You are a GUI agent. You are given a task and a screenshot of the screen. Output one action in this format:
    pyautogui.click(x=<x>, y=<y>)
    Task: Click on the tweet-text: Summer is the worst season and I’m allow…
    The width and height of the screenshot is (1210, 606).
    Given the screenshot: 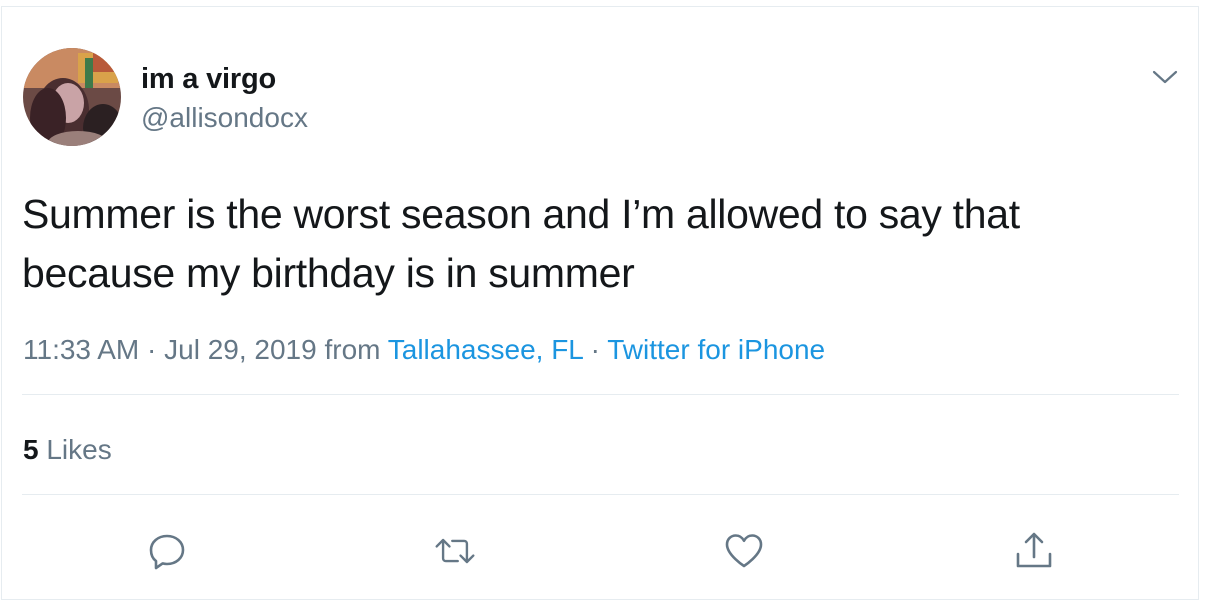 What is the action you would take?
    pyautogui.click(x=521, y=243)
    